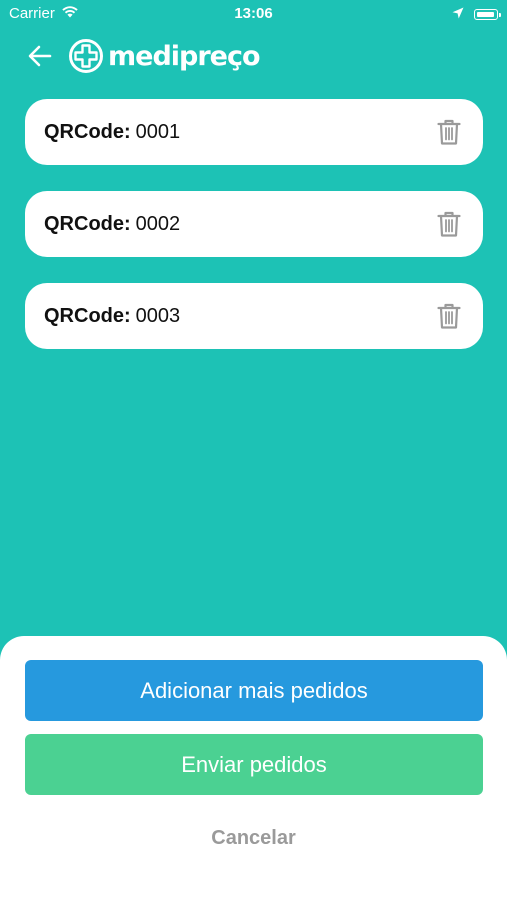 This screenshot has width=507, height=900. I want to click on qr-code-value: 0001, so click(158, 131).